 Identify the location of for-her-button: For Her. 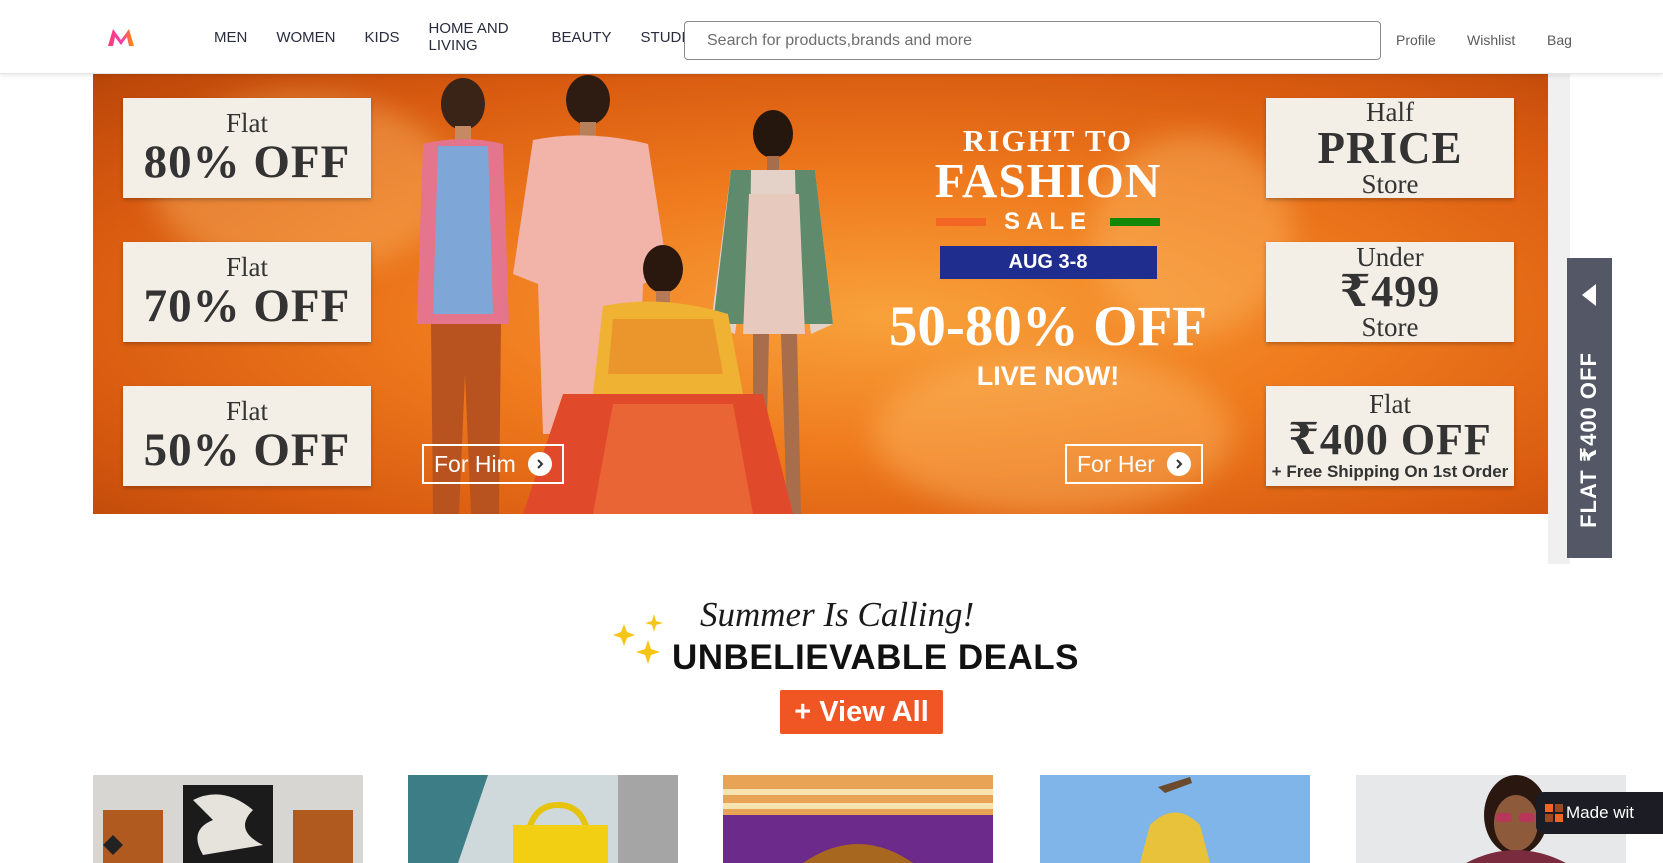
(1134, 464).